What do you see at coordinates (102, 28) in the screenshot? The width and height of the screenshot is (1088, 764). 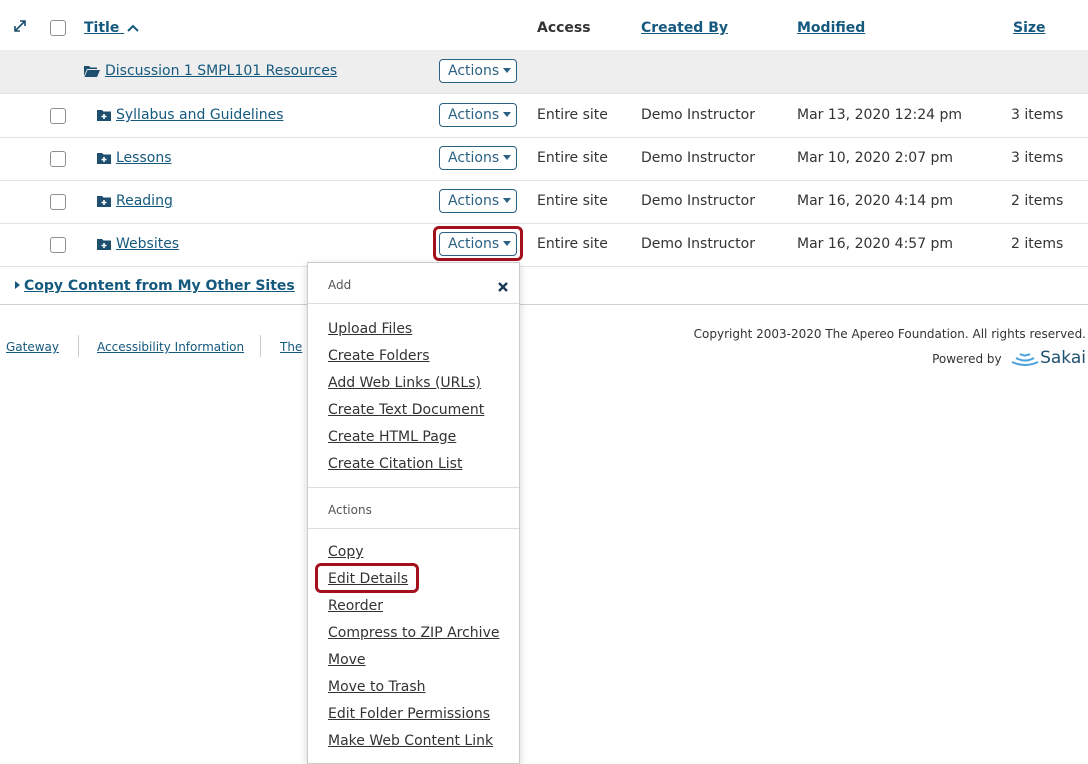 I see `title-header-label: Title` at bounding box center [102, 28].